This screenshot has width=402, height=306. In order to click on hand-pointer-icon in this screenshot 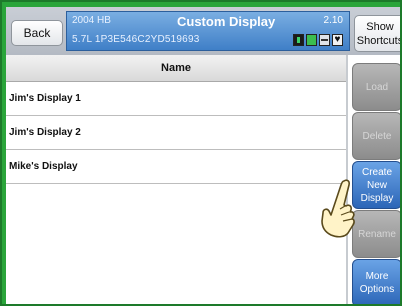, I will do `click(338, 208)`.